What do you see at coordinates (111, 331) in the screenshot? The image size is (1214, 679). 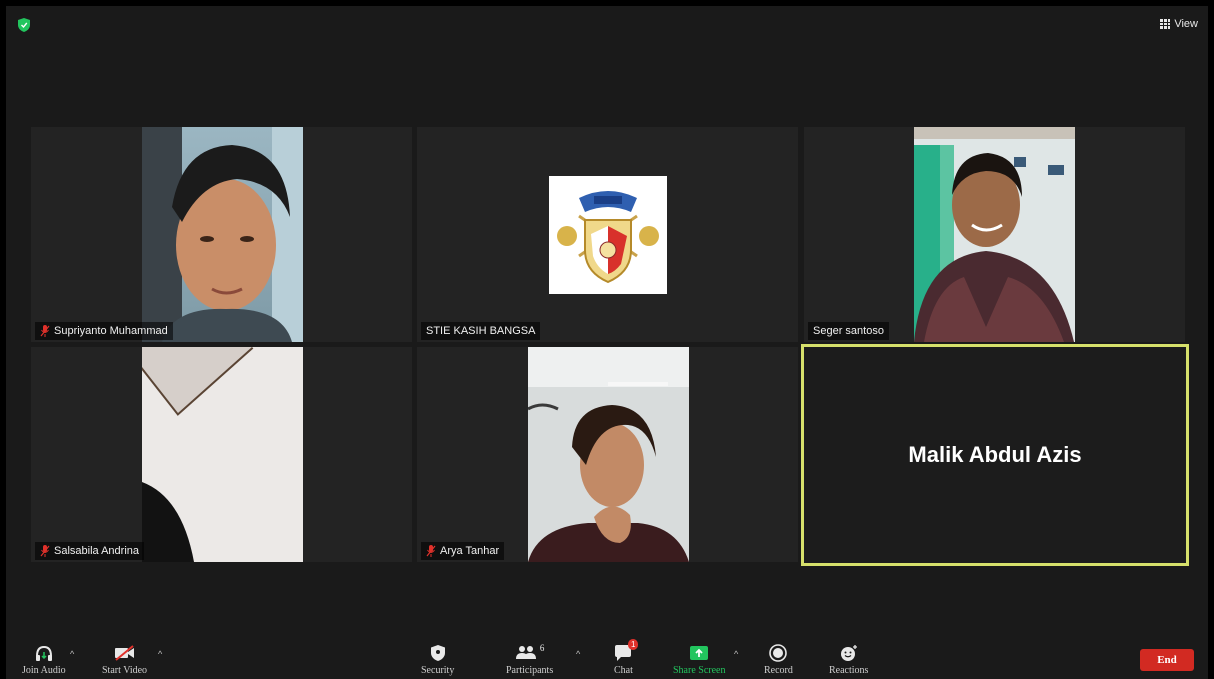 I see `participant-name: Supriyanto Muhammad` at bounding box center [111, 331].